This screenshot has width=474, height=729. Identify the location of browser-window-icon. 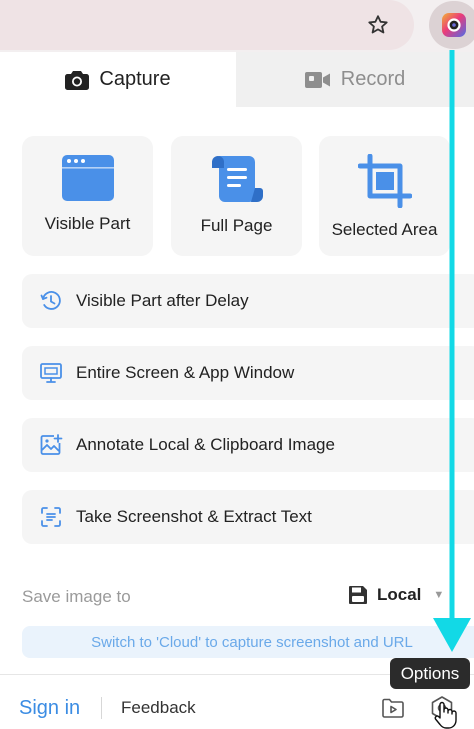
(87, 178).